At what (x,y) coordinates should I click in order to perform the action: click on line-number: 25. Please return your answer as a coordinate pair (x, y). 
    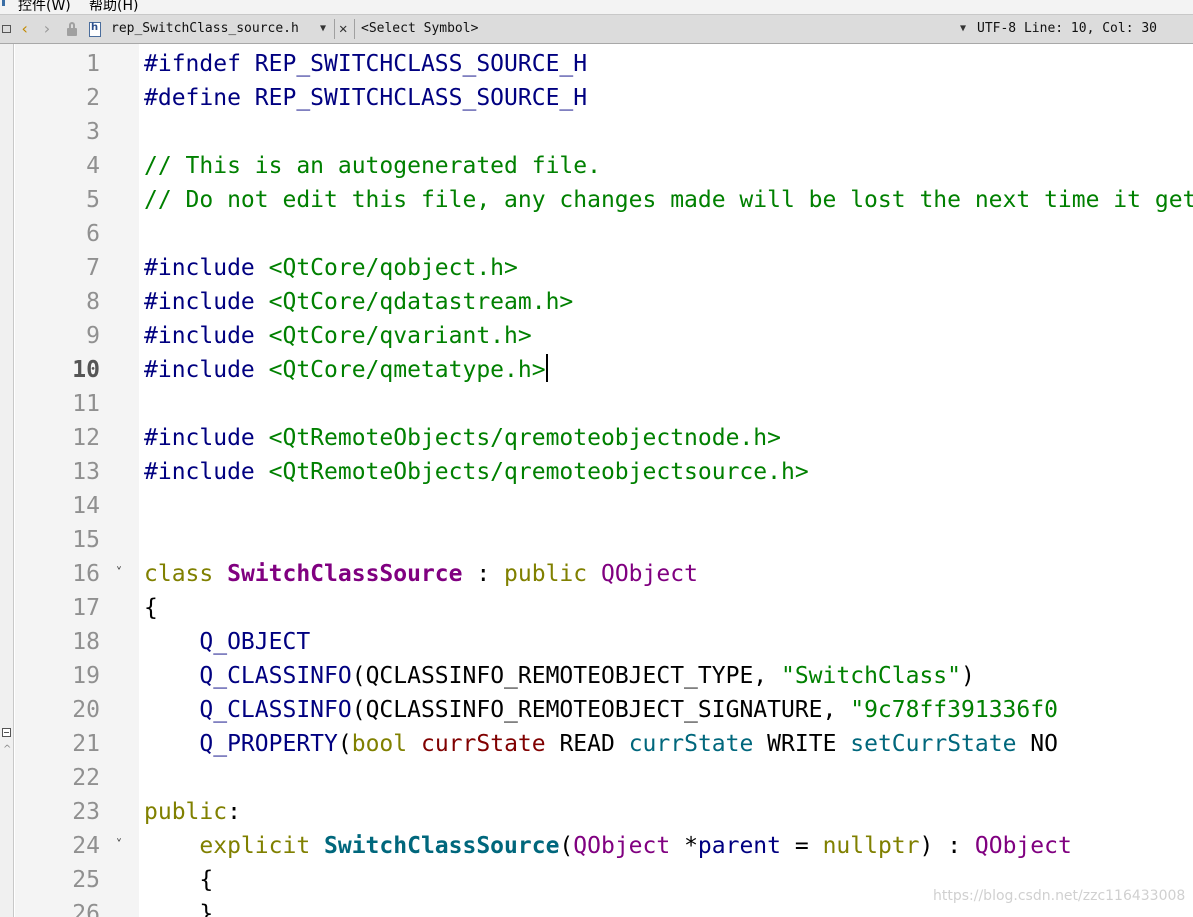
    Looking at the image, I should click on (86, 880).